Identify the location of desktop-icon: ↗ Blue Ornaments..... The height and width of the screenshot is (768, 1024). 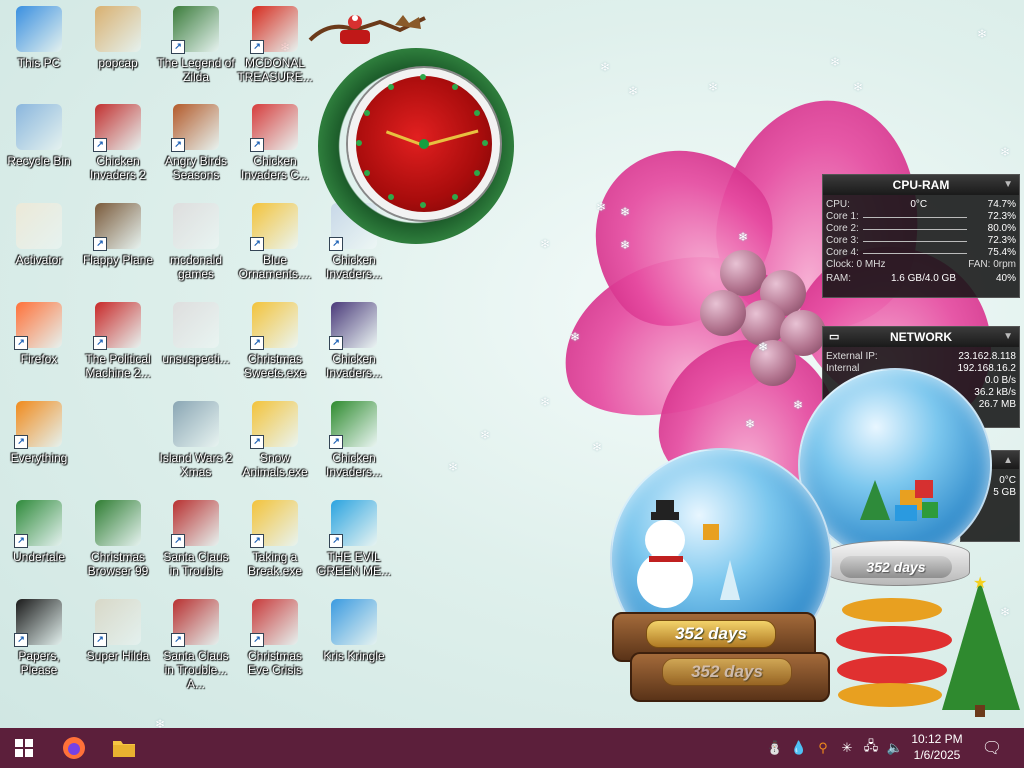
(275, 242).